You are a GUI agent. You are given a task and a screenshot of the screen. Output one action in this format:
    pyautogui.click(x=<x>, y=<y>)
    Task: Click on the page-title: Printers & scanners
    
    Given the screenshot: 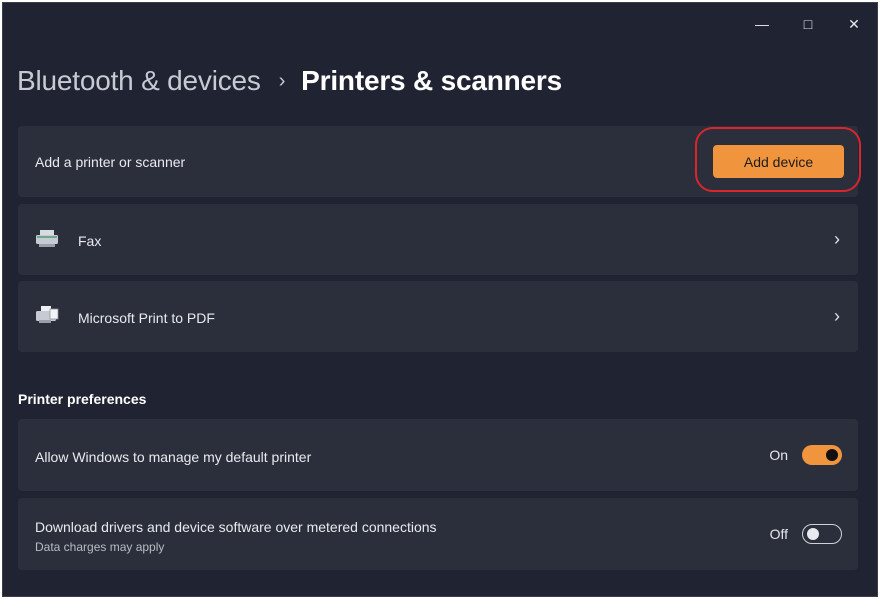 What is the action you would take?
    pyautogui.click(x=431, y=80)
    